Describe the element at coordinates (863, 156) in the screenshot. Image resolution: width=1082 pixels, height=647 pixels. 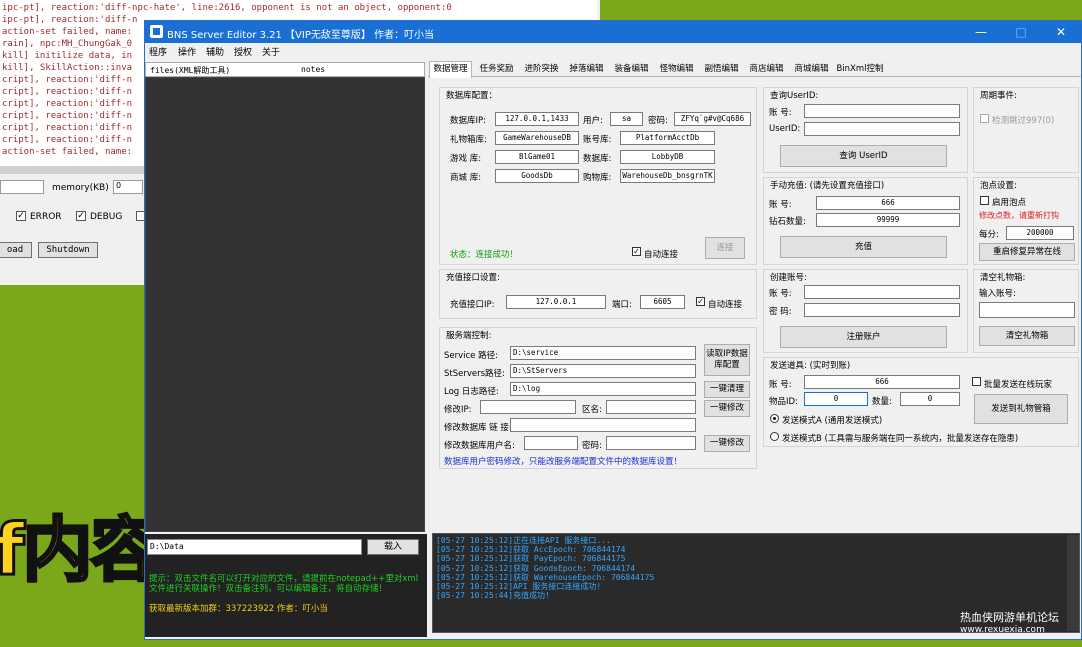
I see `query-userid-button: 查询 UserID` at that location.